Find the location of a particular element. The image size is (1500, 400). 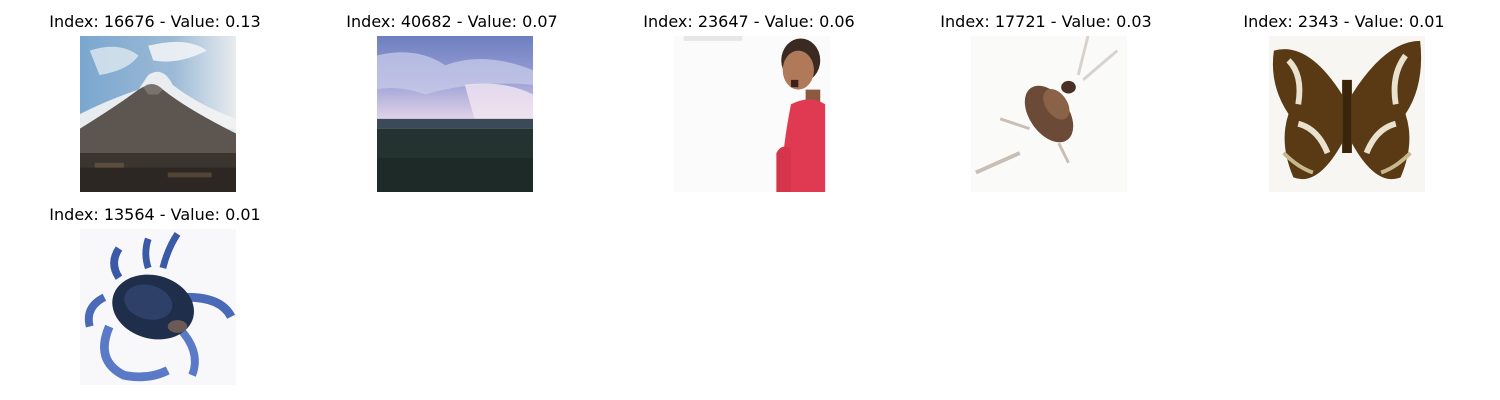

image-panel-6: Index: 13564 - Value: 0.01 is located at coordinates (155, 300).